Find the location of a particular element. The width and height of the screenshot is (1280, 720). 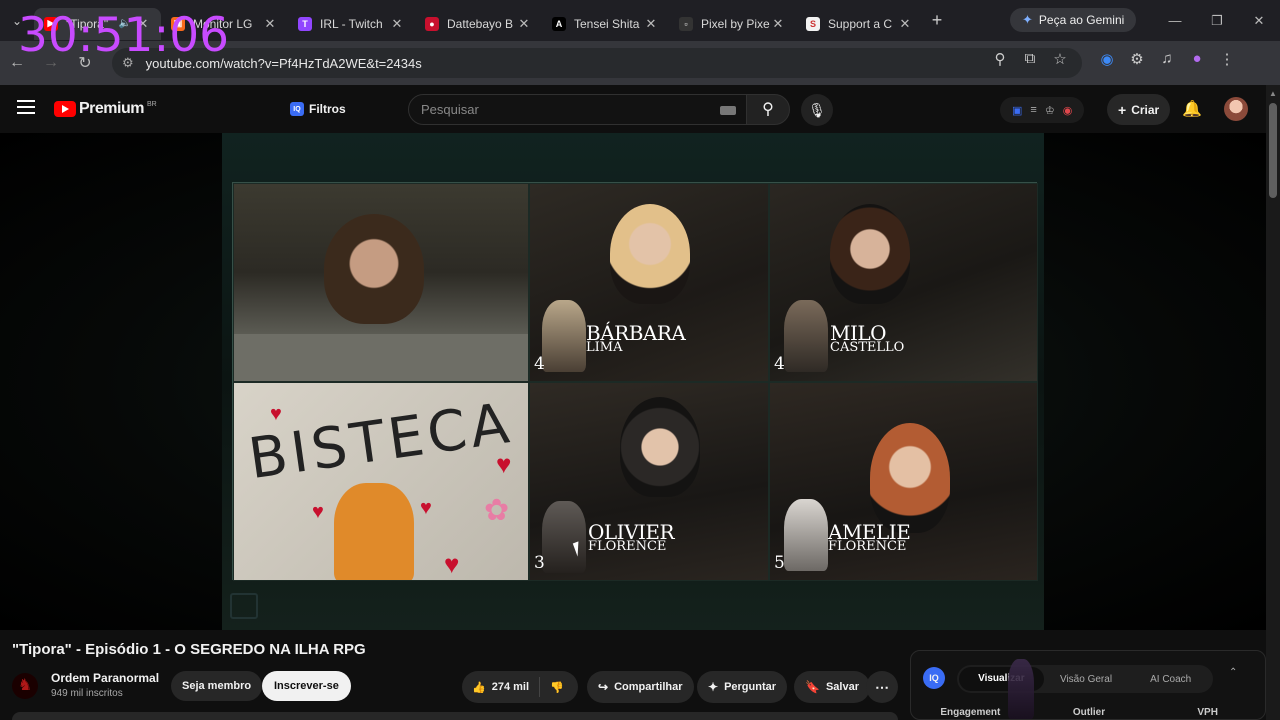

browser-tab: ▫ Pixel by Pixe ✕ is located at coordinates (732, 24).